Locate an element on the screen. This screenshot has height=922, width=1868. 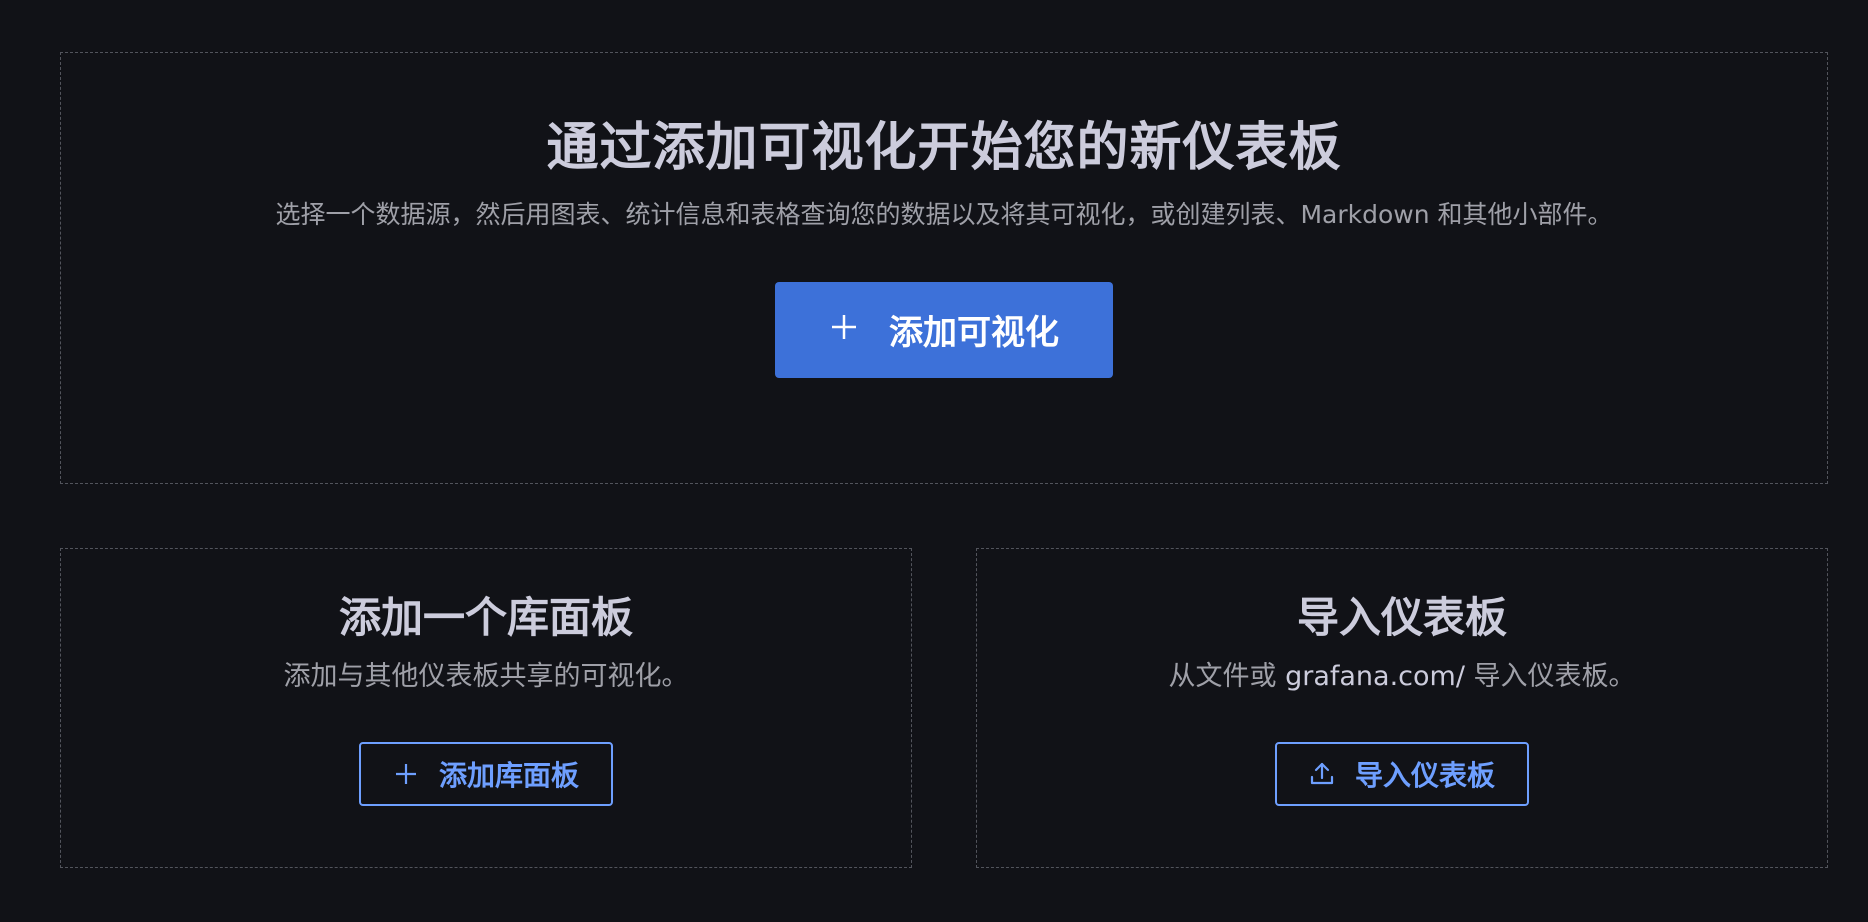
library-panel-title: 添加一个库面板 is located at coordinates (485, 617).